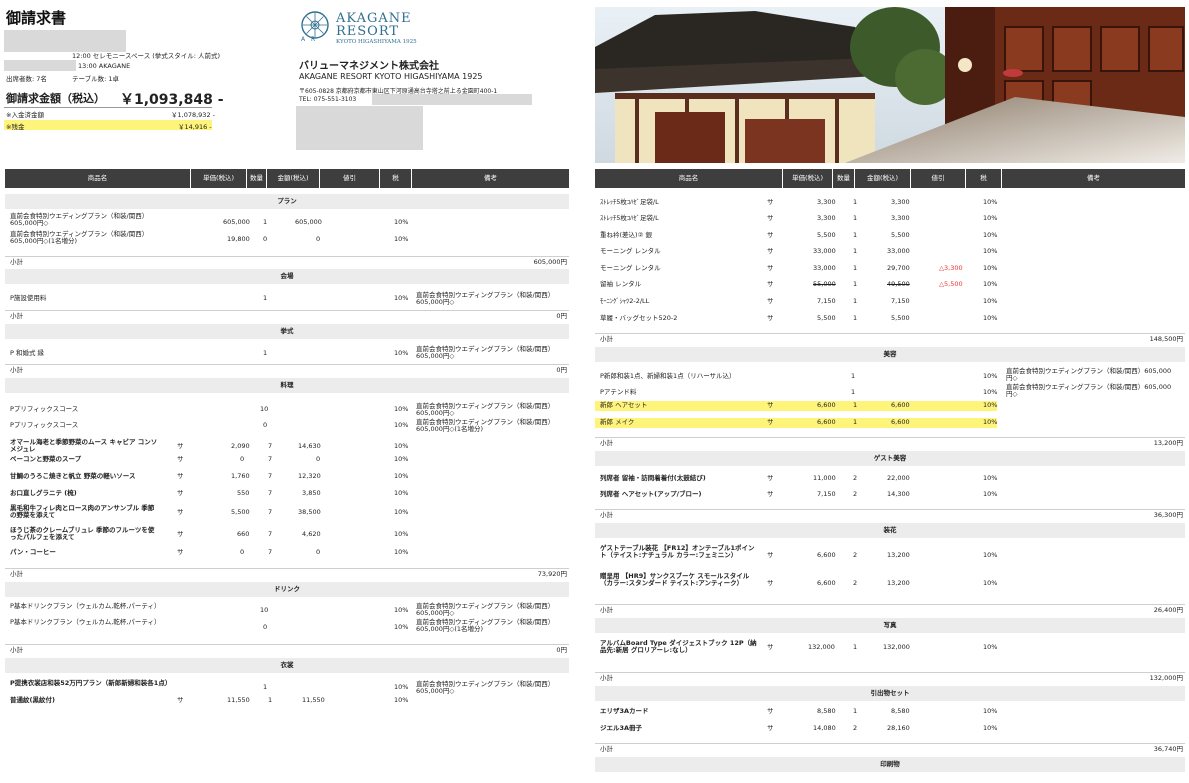 This screenshot has height=783, width=1189. What do you see at coordinates (951, 284) in the screenshot?
I see `discount: △5,500` at bounding box center [951, 284].